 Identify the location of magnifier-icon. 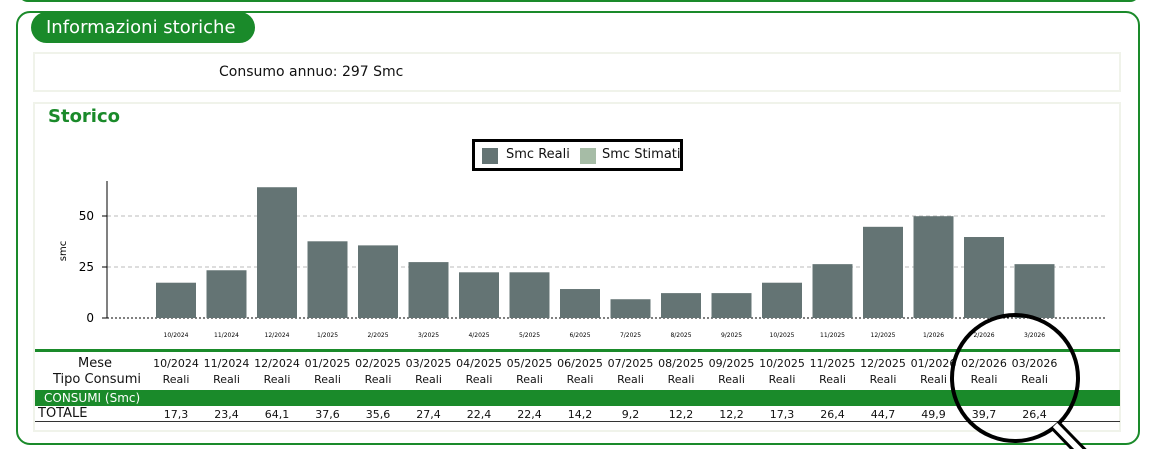
(1018, 381).